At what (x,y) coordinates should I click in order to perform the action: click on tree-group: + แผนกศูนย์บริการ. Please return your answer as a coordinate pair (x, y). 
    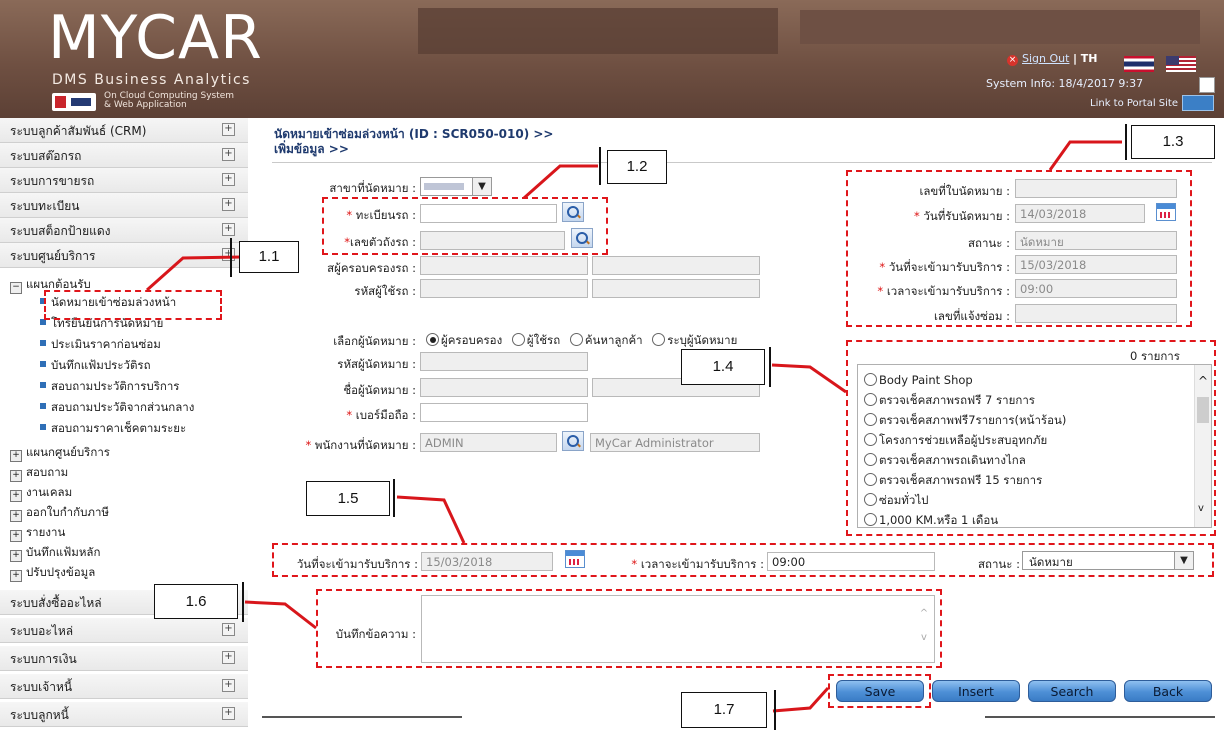
    Looking at the image, I should click on (60, 453).